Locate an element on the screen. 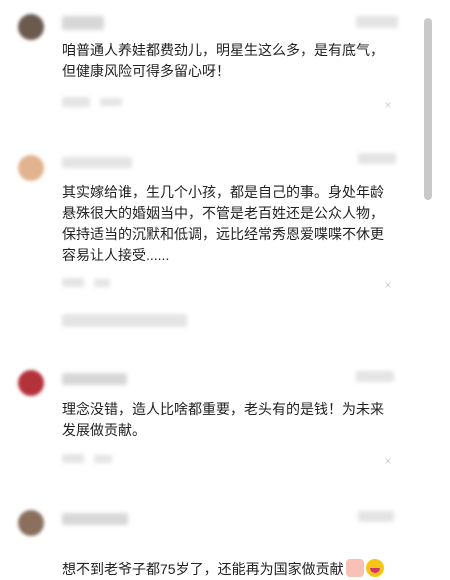  comment-text: 想不到老爷子都75岁了，还能再为国家做贡献 is located at coordinates (242, 559).